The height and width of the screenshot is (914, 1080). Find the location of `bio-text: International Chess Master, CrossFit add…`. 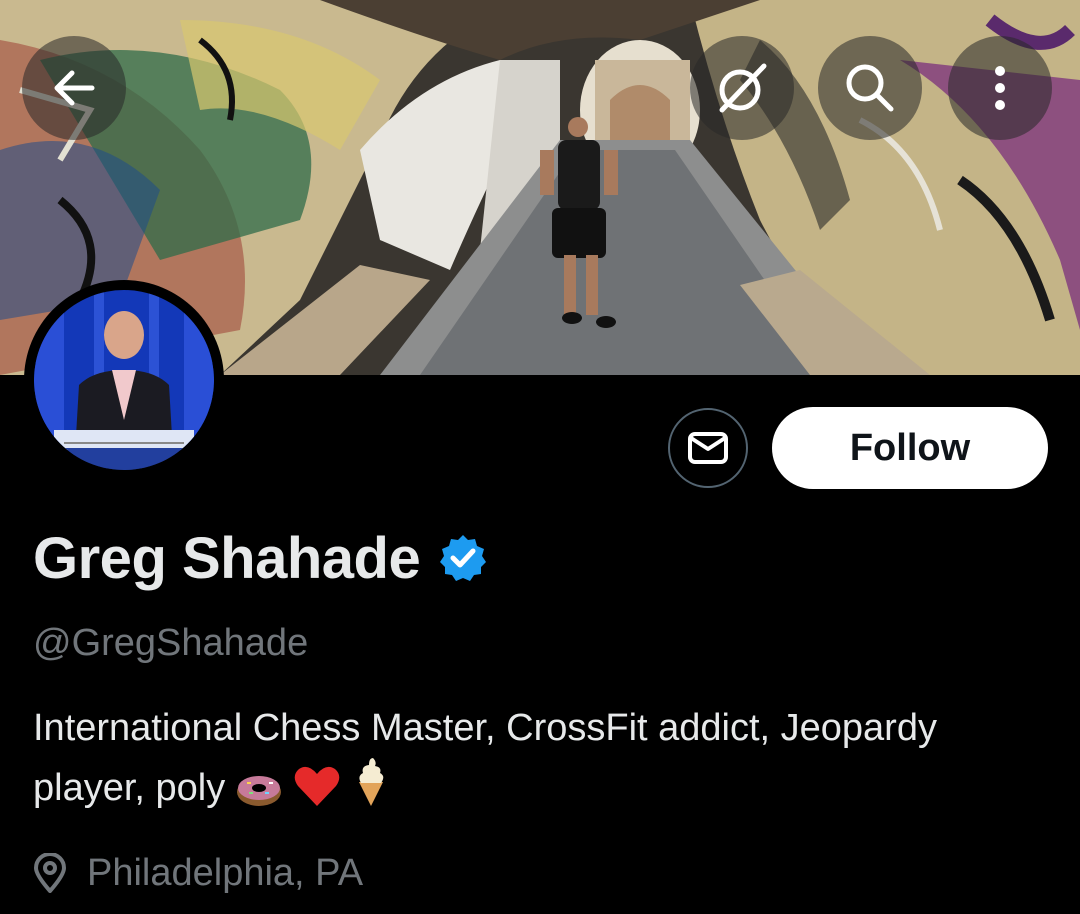

bio-text: International Chess Master, CrossFit add… is located at coordinates (485, 758).